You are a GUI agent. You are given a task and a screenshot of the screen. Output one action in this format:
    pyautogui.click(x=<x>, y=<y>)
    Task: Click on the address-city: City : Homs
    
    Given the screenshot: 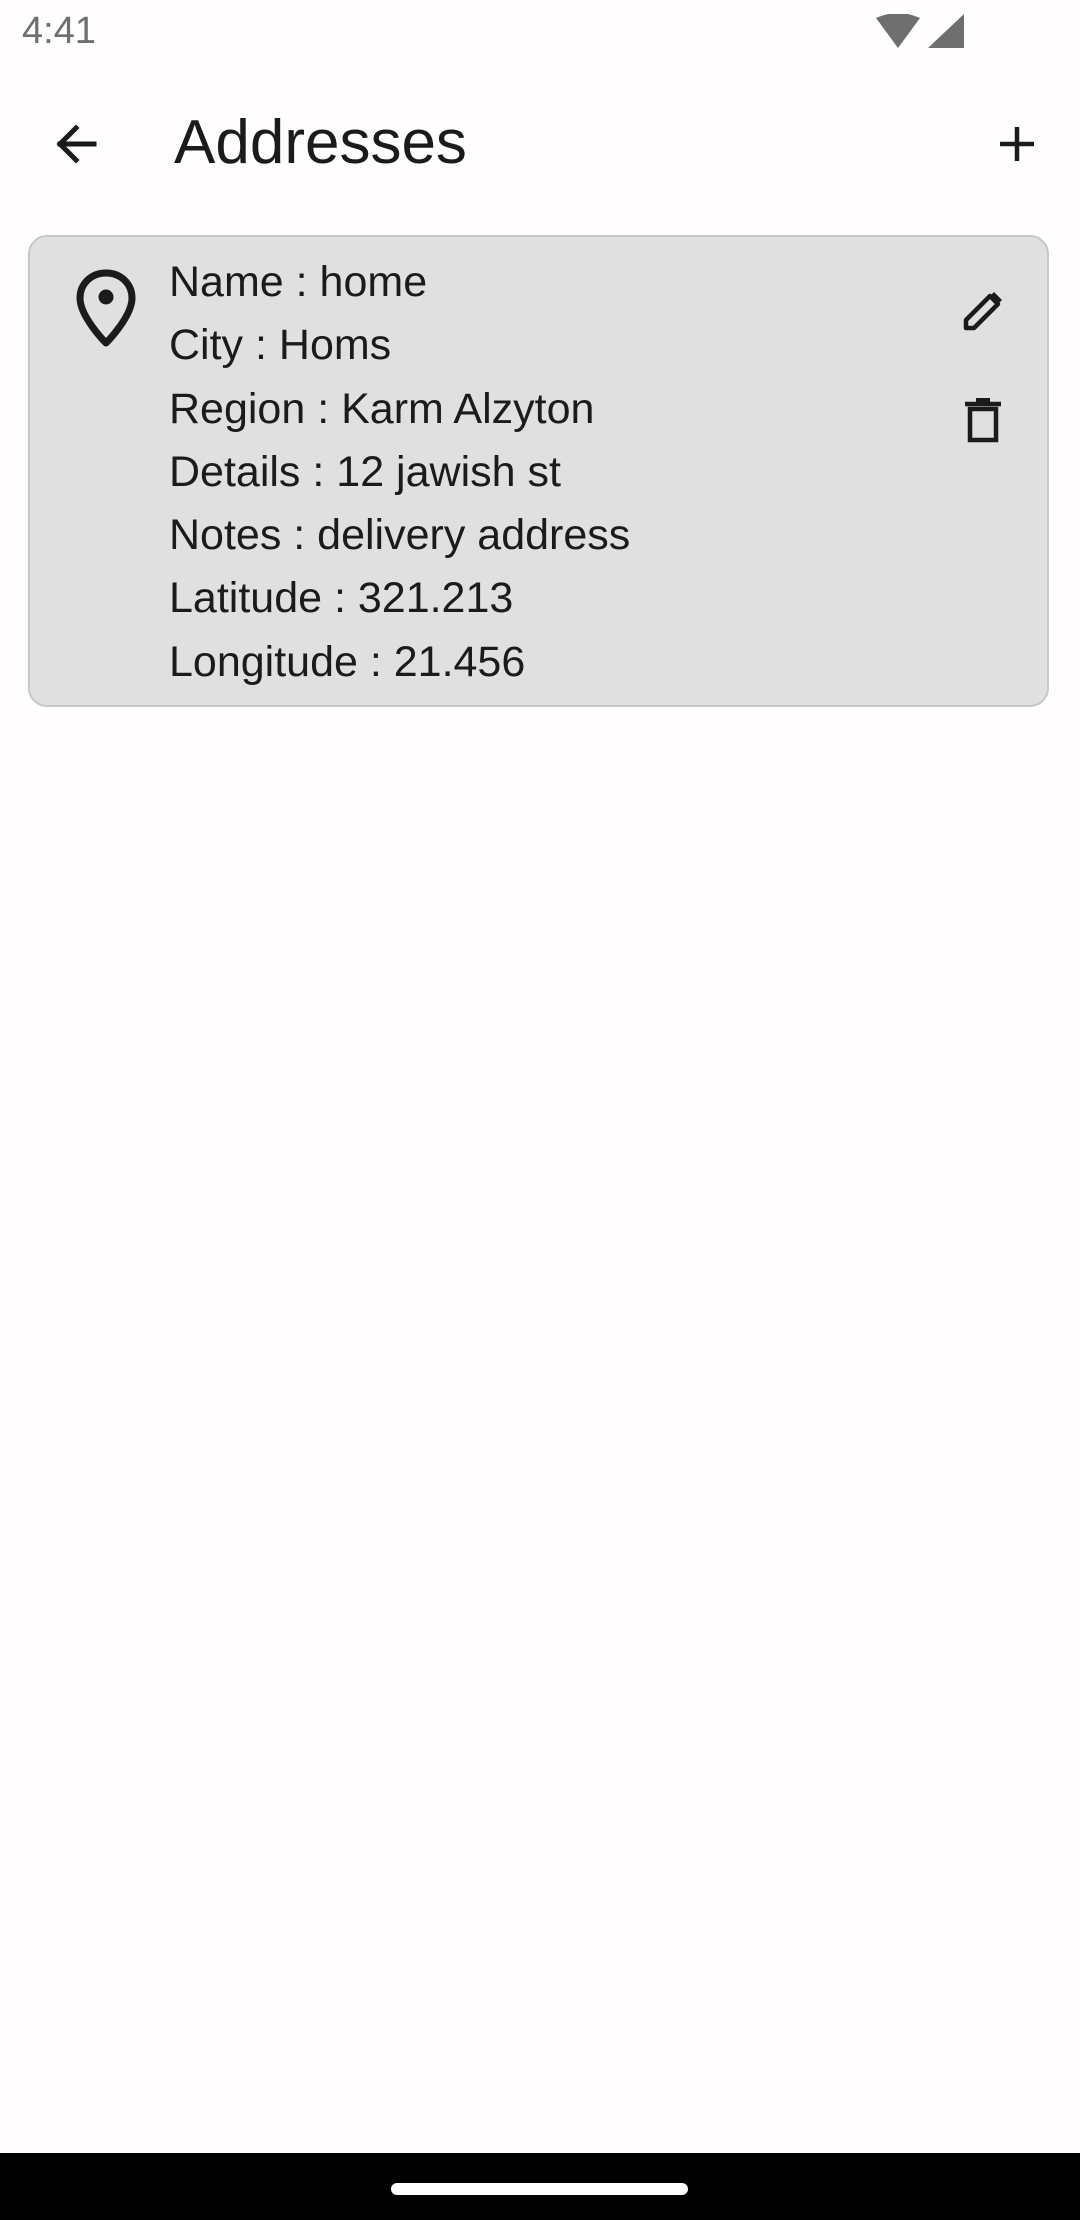 What is the action you would take?
    pyautogui.click(x=280, y=345)
    